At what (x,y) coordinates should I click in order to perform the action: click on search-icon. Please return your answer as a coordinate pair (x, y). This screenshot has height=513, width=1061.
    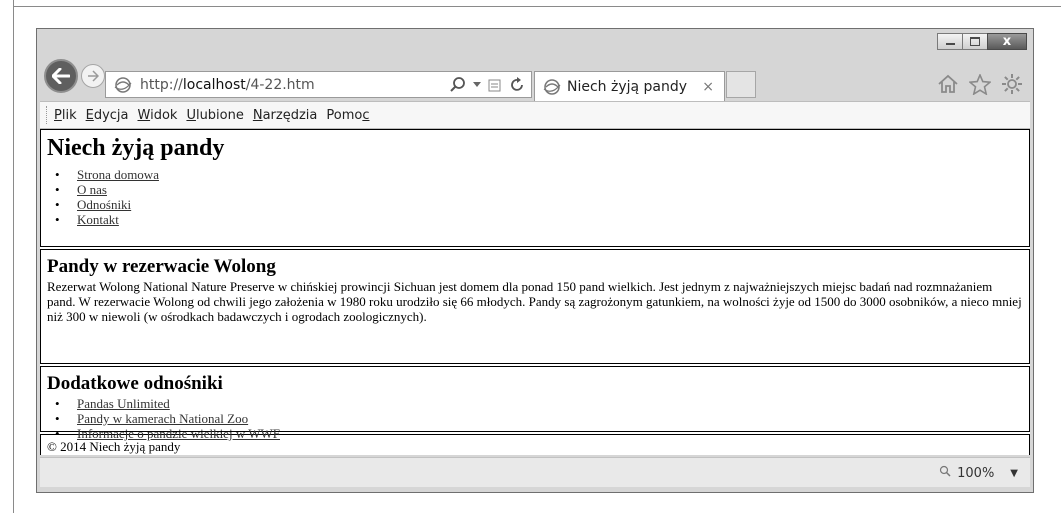
    Looking at the image, I should click on (458, 85).